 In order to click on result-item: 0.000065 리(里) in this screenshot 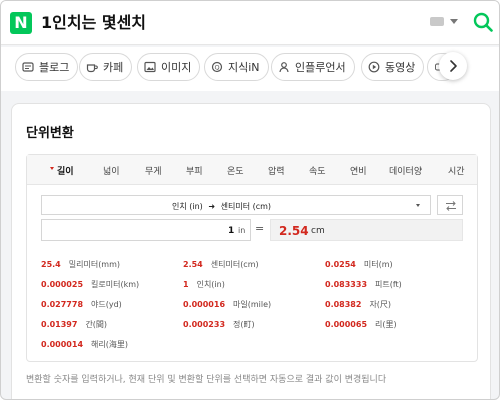, I will do `click(361, 324)`.